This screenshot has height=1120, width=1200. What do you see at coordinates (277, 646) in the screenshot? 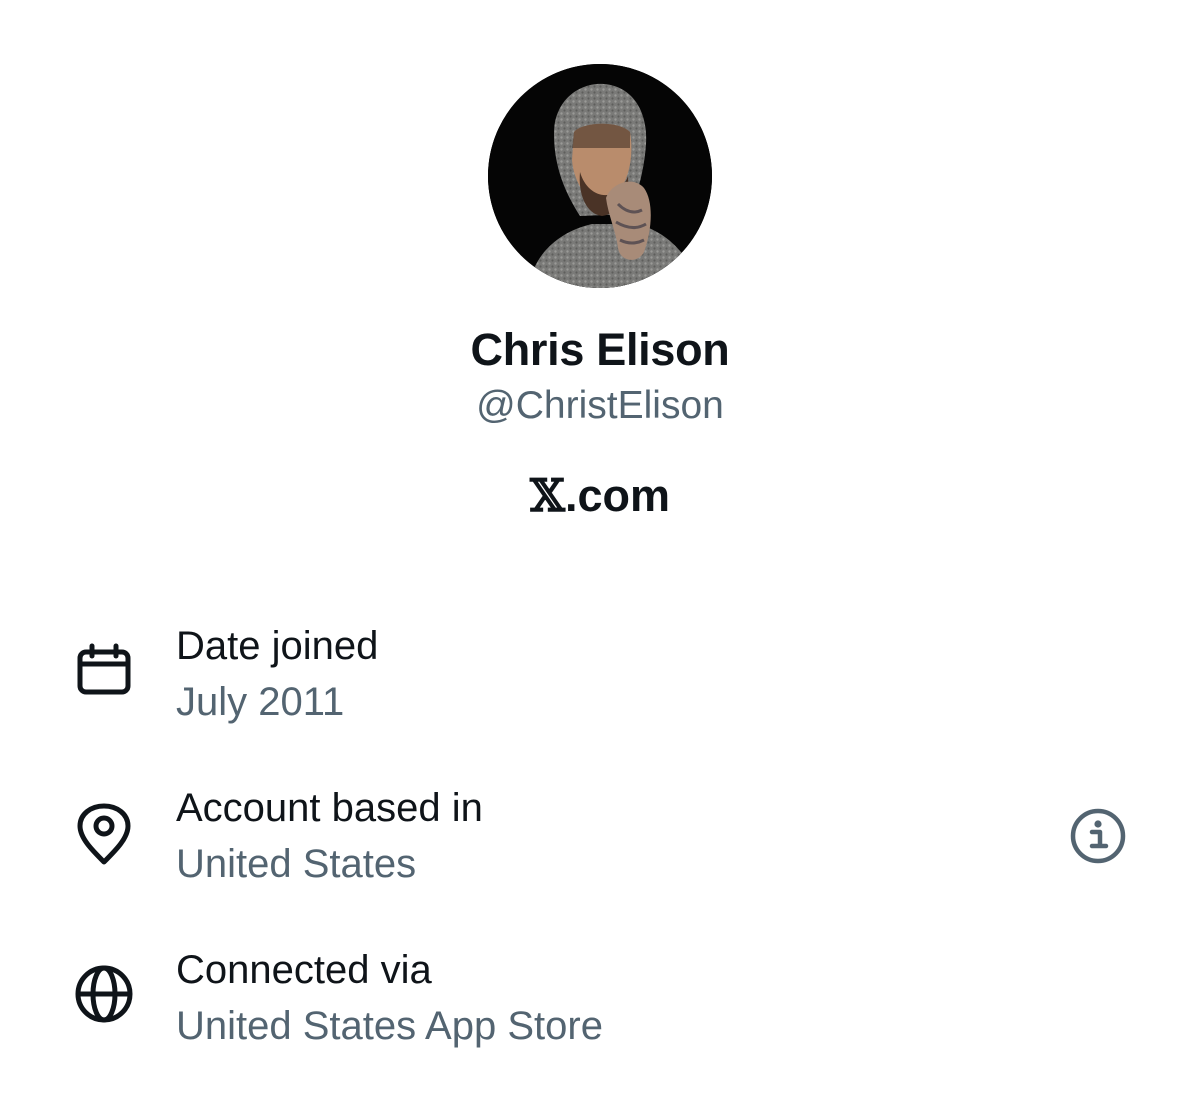
I see `detail-label: Date joined` at bounding box center [277, 646].